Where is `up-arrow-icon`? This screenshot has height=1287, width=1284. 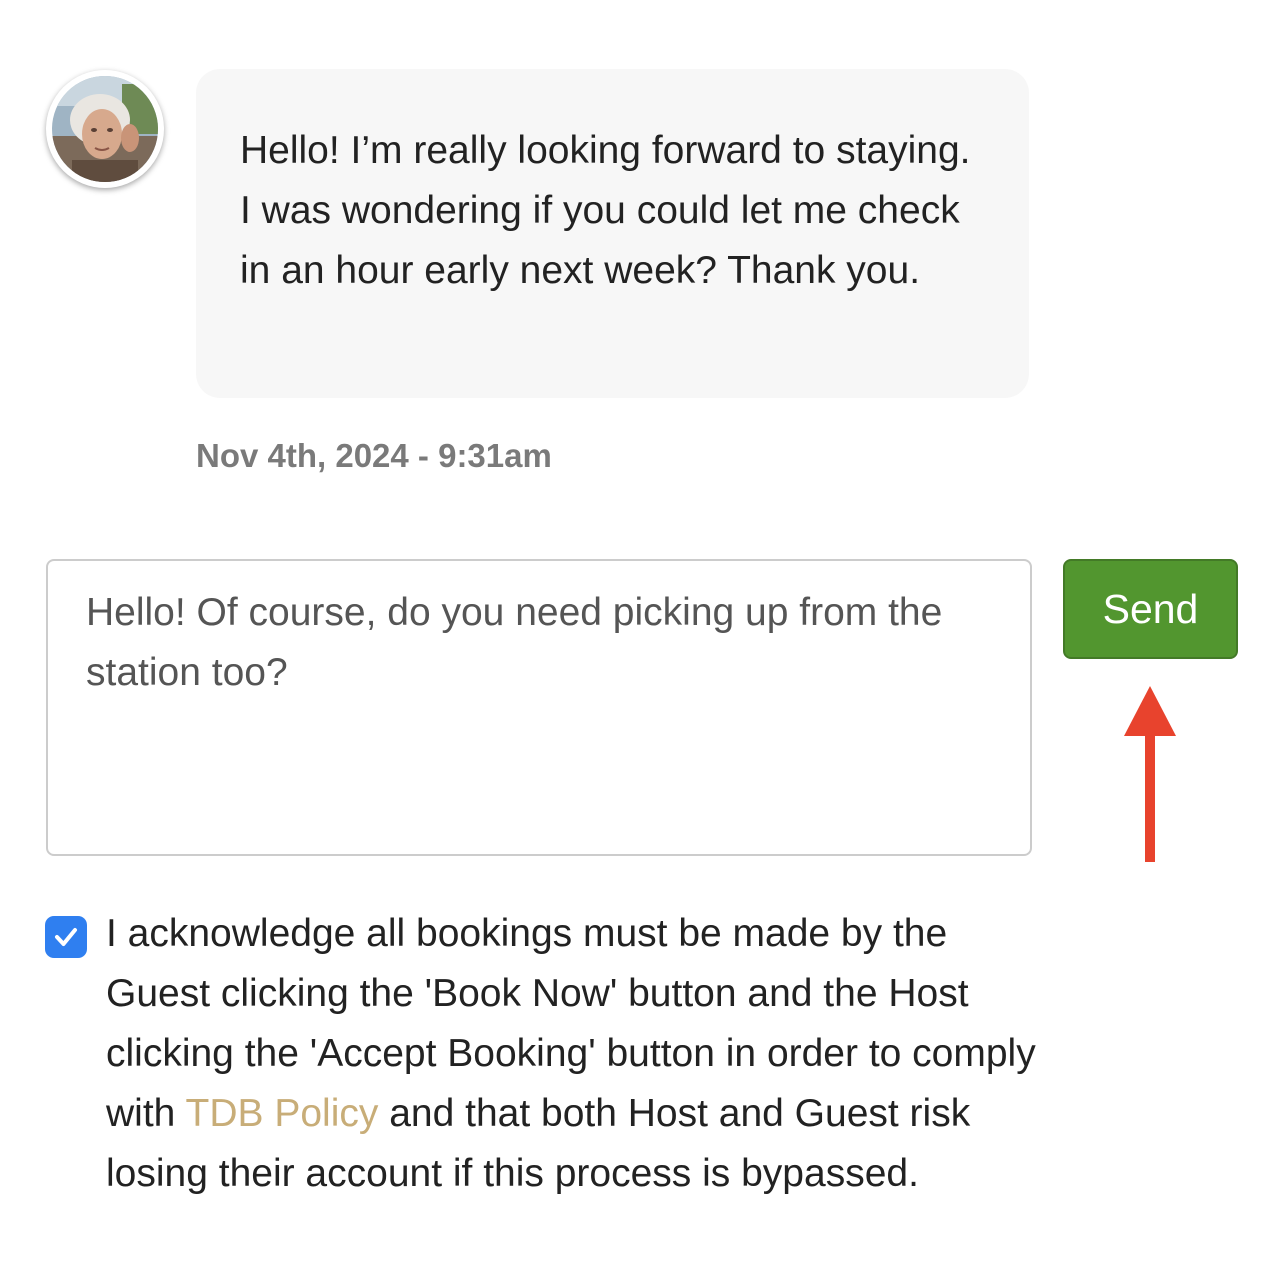
up-arrow-icon is located at coordinates (1150, 774).